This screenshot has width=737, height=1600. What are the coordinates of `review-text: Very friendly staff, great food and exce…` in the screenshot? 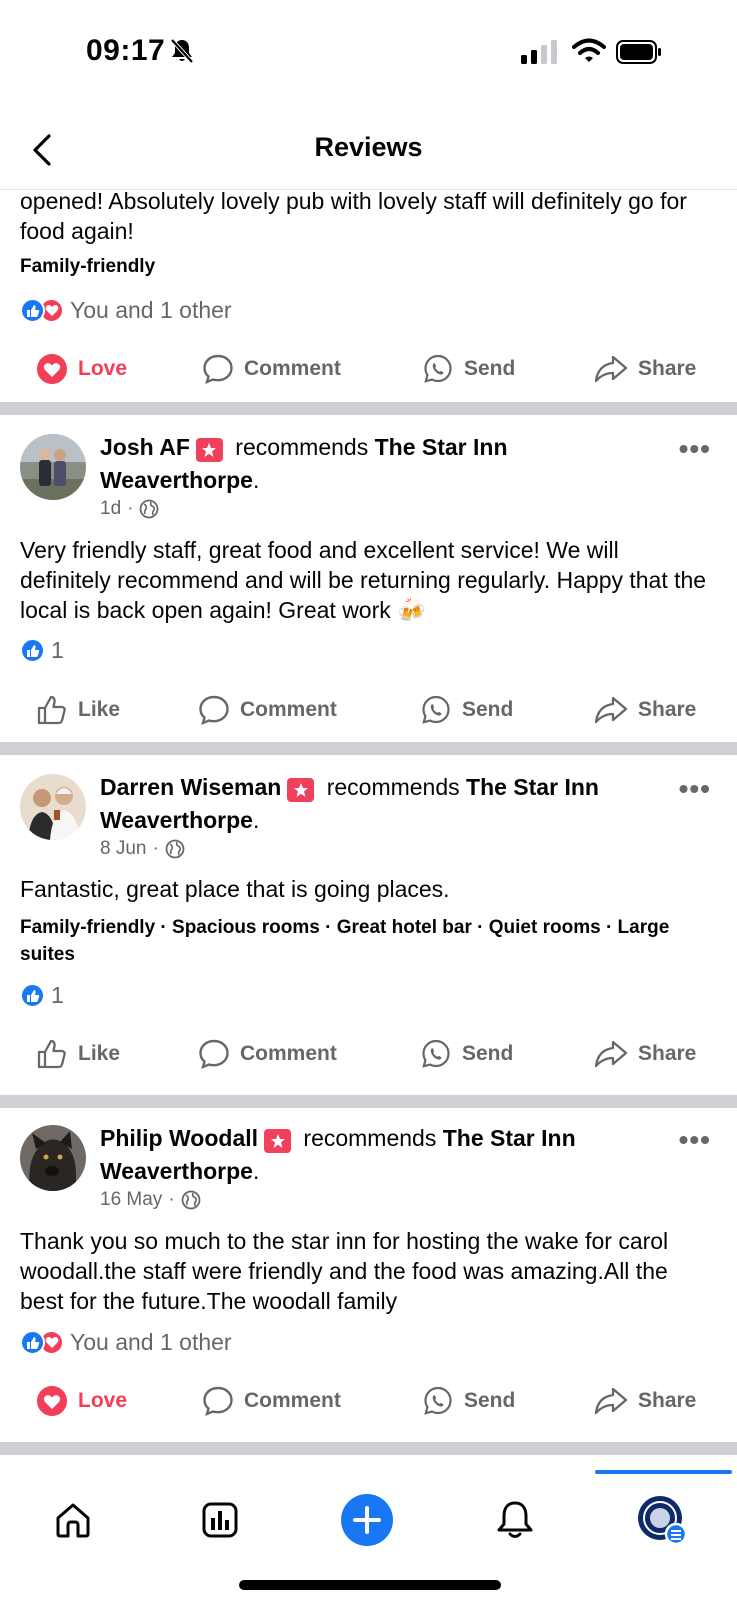 It's located at (363, 580).